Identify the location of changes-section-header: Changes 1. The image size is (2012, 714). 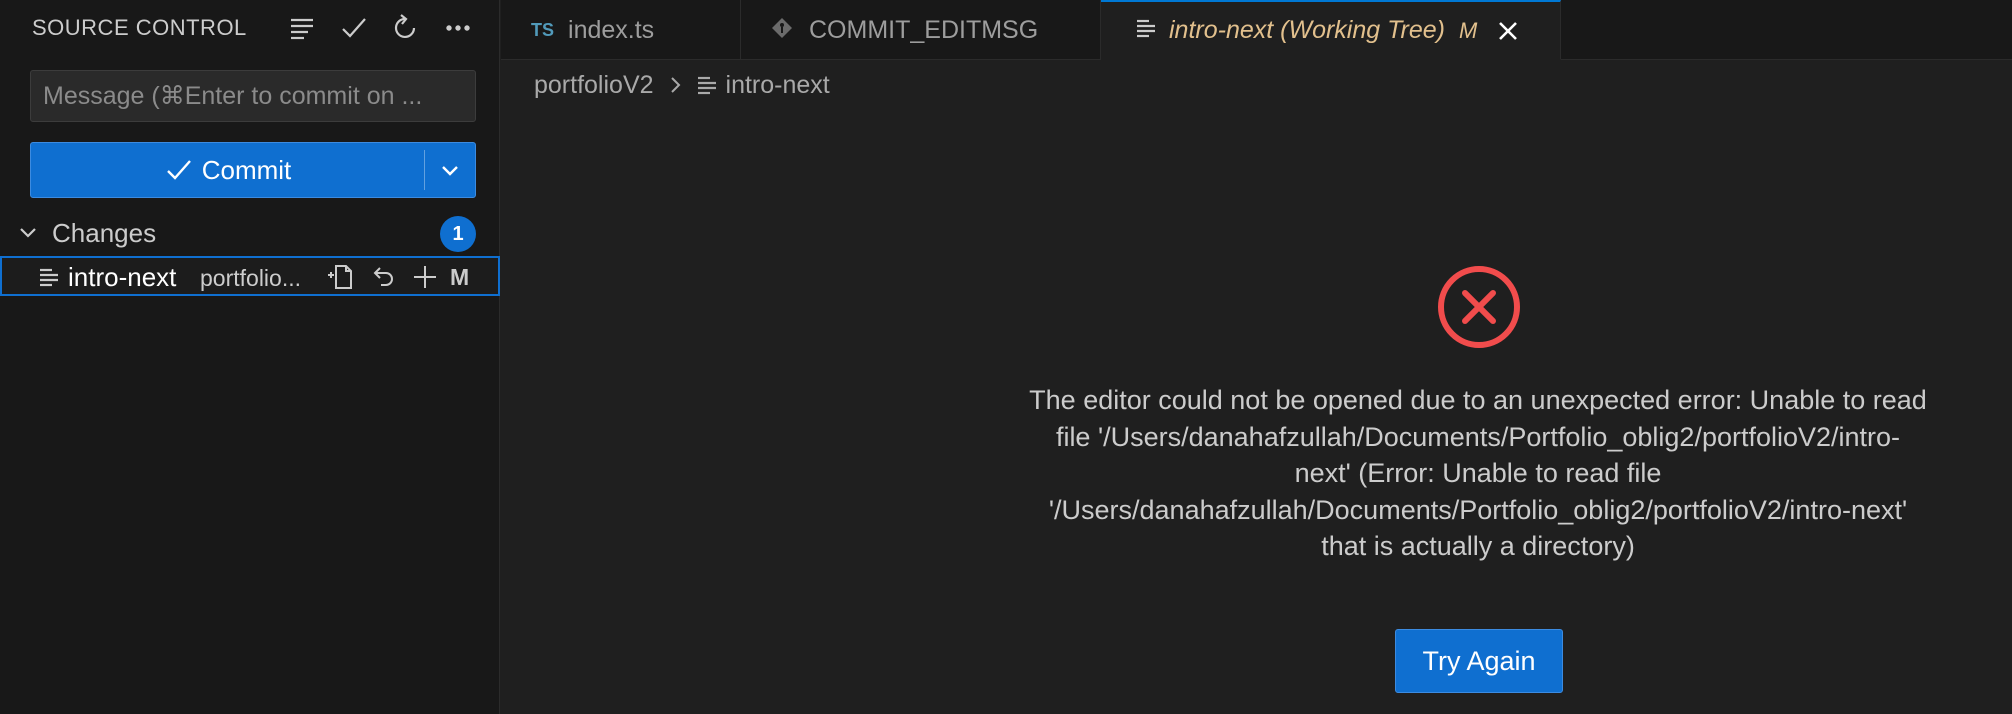
(250, 232).